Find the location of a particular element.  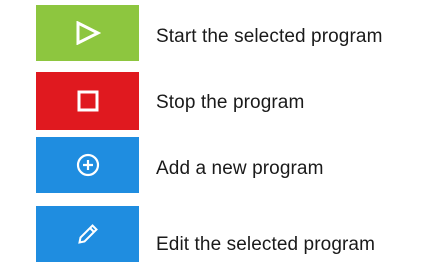

stop-icon is located at coordinates (88, 101).